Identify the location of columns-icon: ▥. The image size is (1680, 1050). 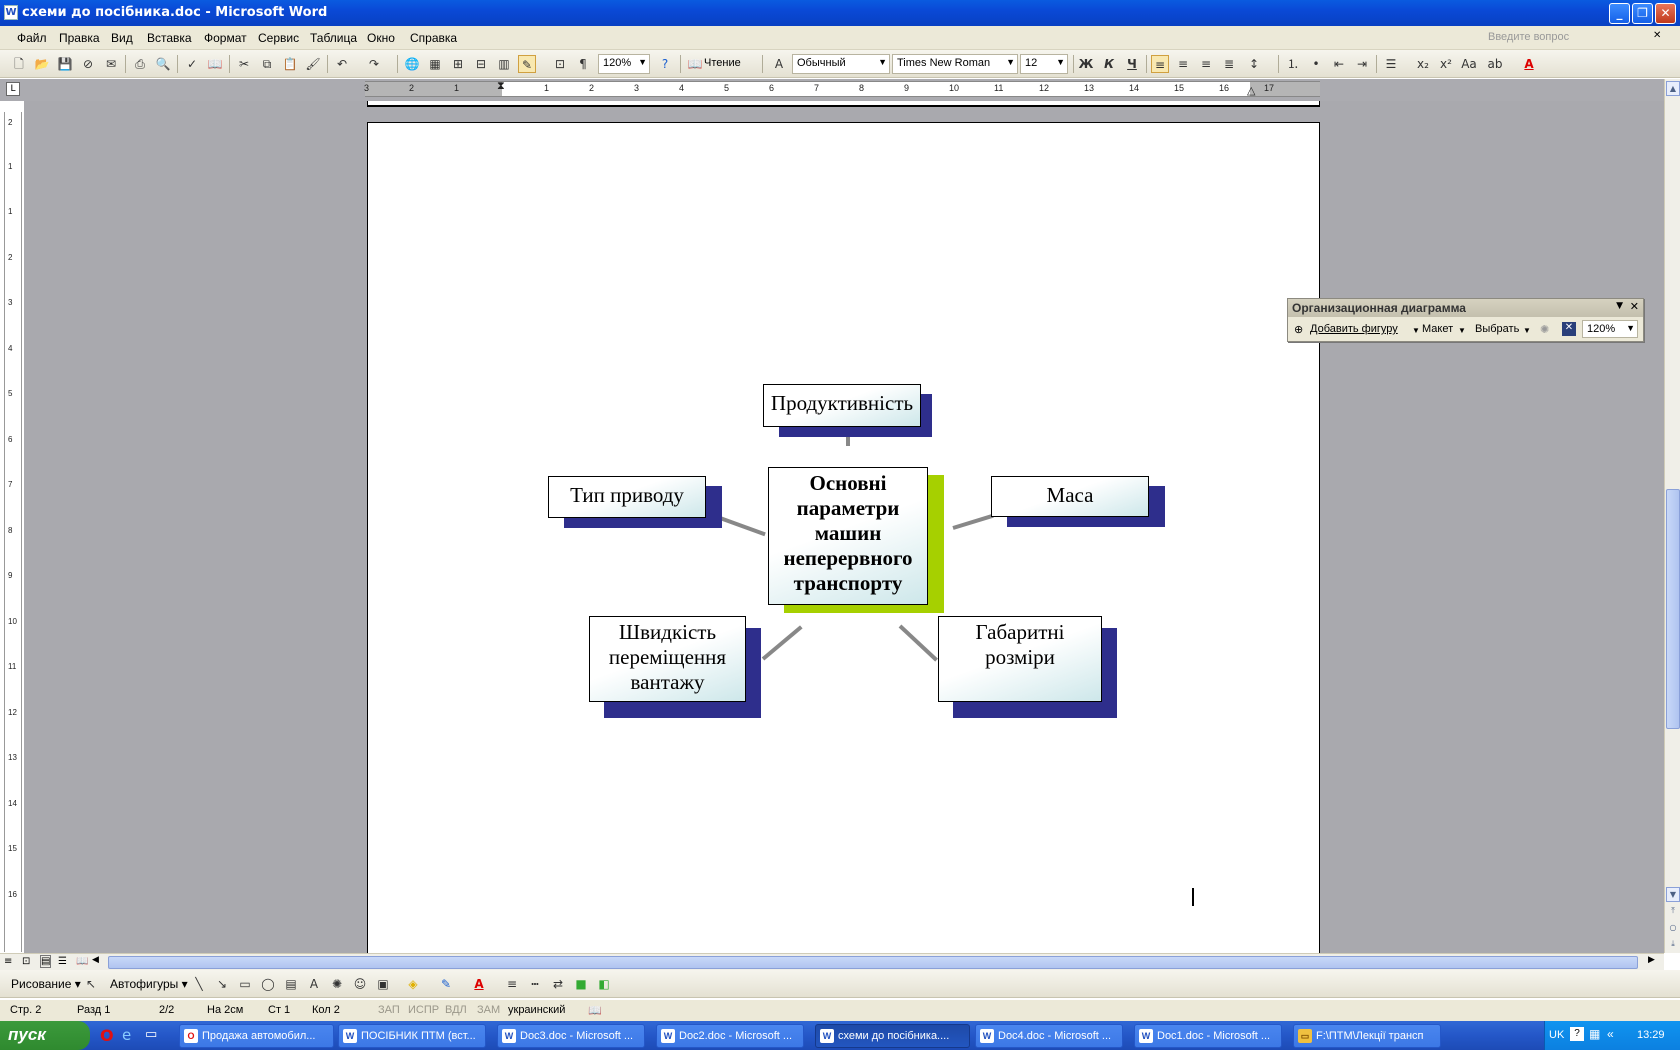
(504, 64).